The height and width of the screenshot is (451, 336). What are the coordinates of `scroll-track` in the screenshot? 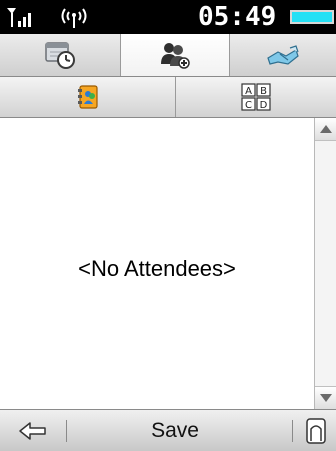 It's located at (325, 263).